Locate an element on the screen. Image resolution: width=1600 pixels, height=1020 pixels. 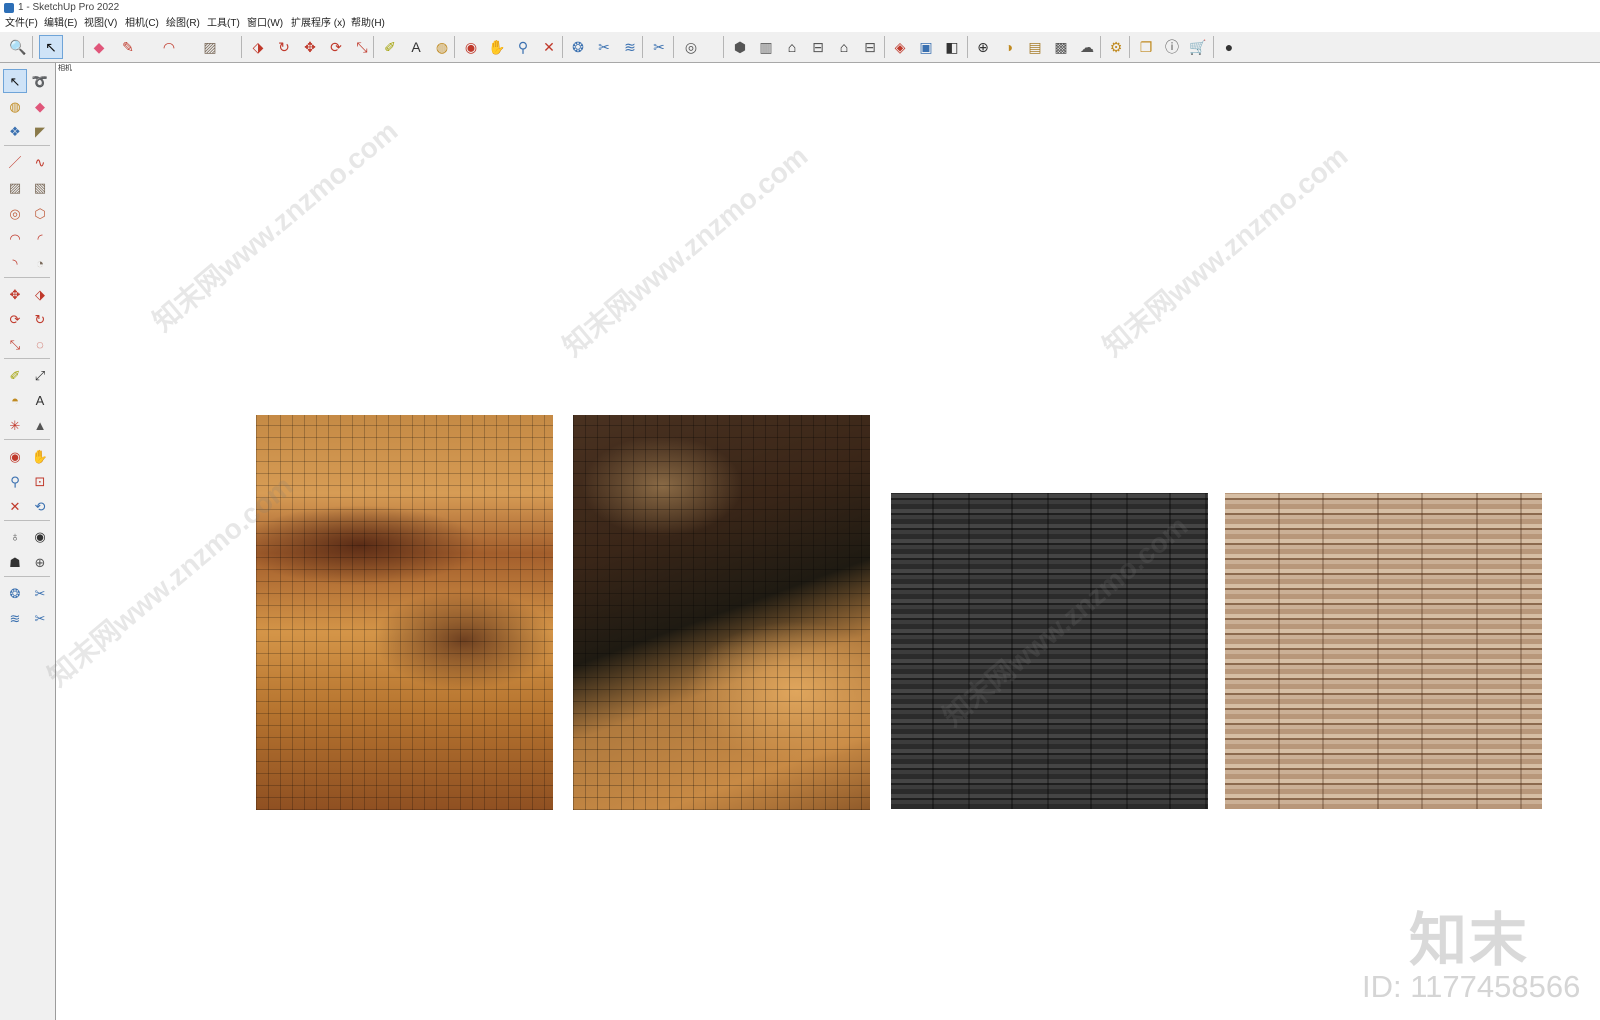
texture-stacked-wood-natural is located at coordinates (1383, 651).